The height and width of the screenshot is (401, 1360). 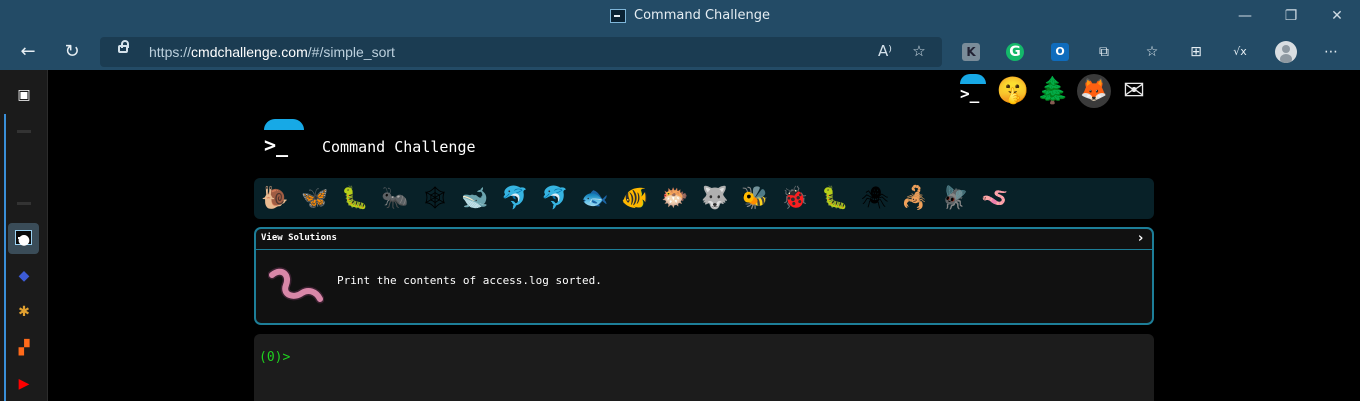 What do you see at coordinates (618, 16) in the screenshot?
I see `terminal-app-icon` at bounding box center [618, 16].